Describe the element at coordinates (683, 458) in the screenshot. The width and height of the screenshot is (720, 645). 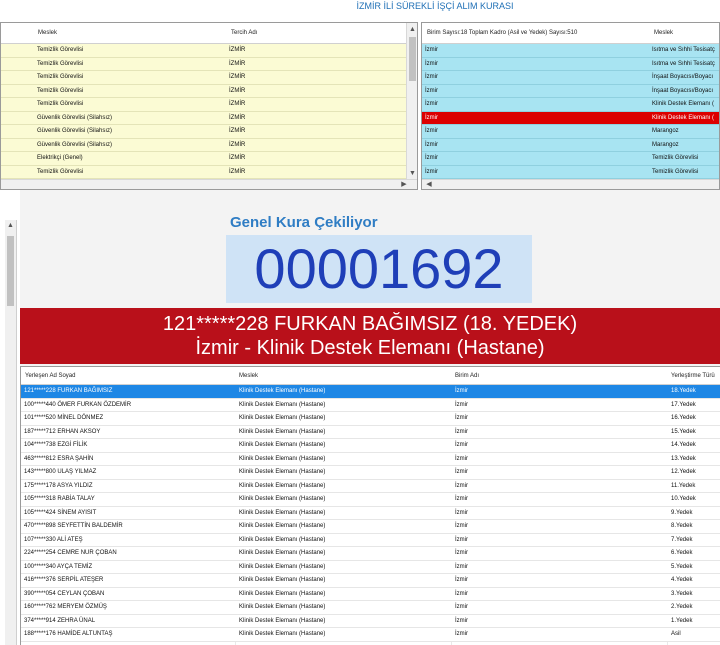
I see `cell-yerlesme-turu: 13.Yedek` at that location.